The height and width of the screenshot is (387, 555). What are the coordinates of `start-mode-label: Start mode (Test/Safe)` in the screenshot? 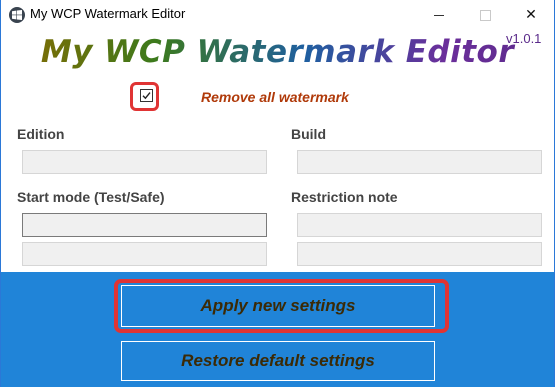 It's located at (91, 197).